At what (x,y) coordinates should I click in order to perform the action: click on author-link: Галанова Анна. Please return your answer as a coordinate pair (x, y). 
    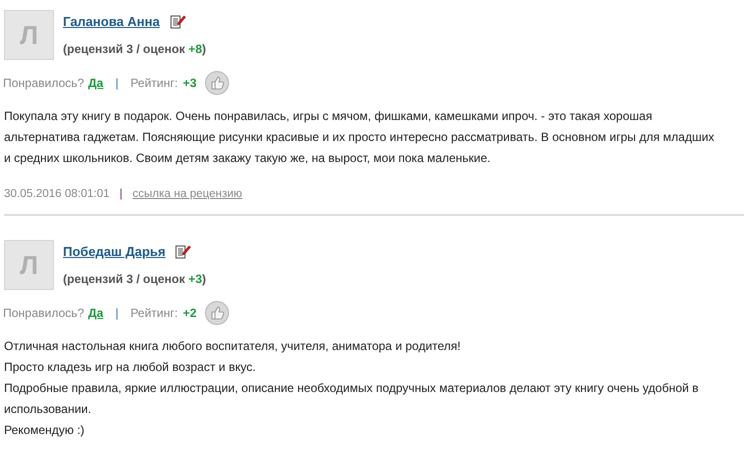
    Looking at the image, I should click on (111, 21).